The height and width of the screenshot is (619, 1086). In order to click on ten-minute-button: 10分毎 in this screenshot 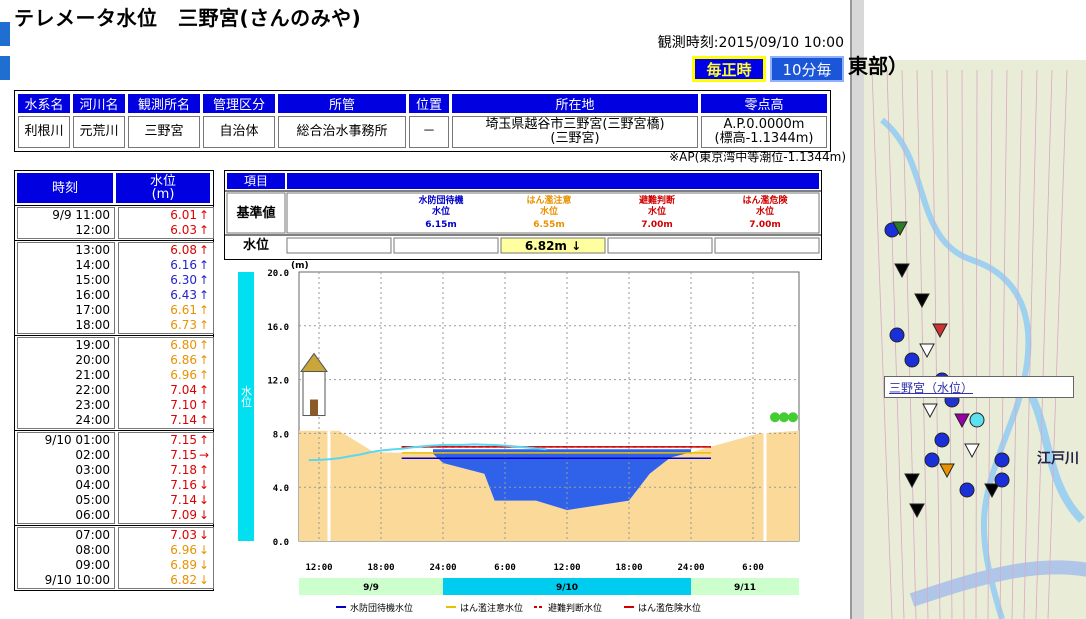, I will do `click(807, 69)`.